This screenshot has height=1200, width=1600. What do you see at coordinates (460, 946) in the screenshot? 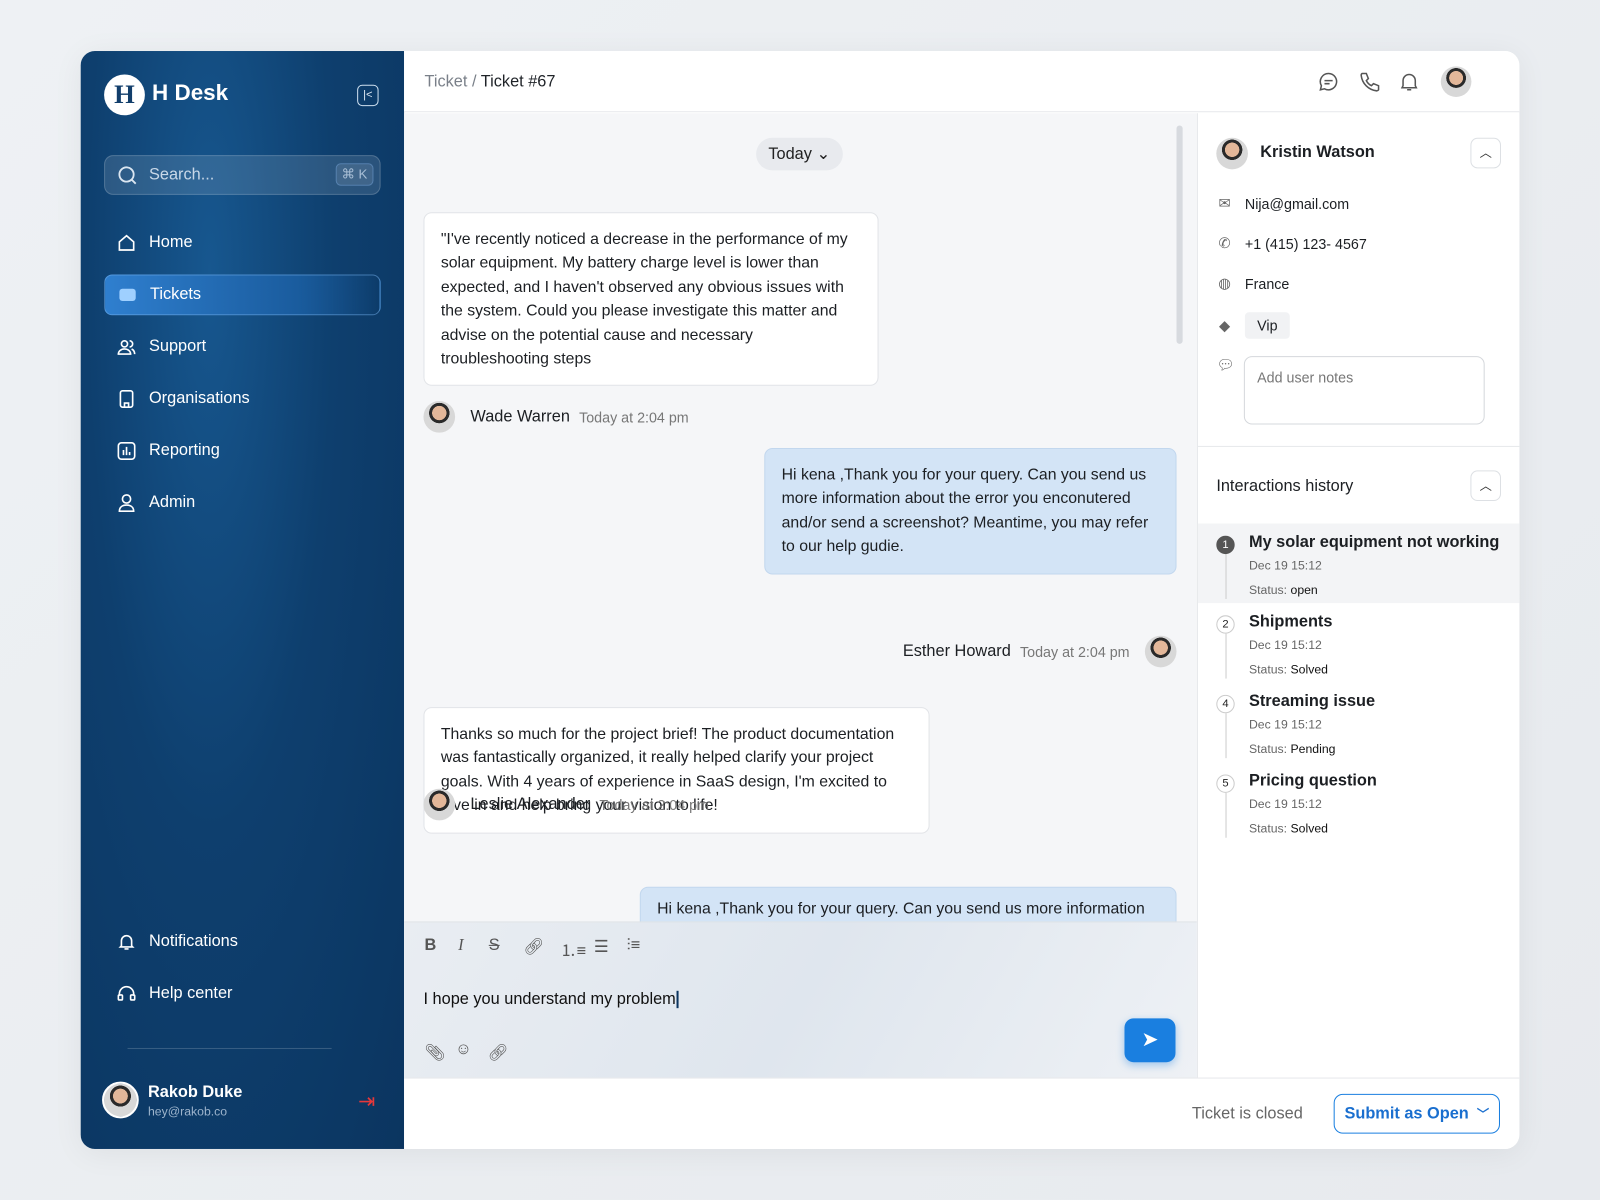
I see `italic-button: I` at bounding box center [460, 946].